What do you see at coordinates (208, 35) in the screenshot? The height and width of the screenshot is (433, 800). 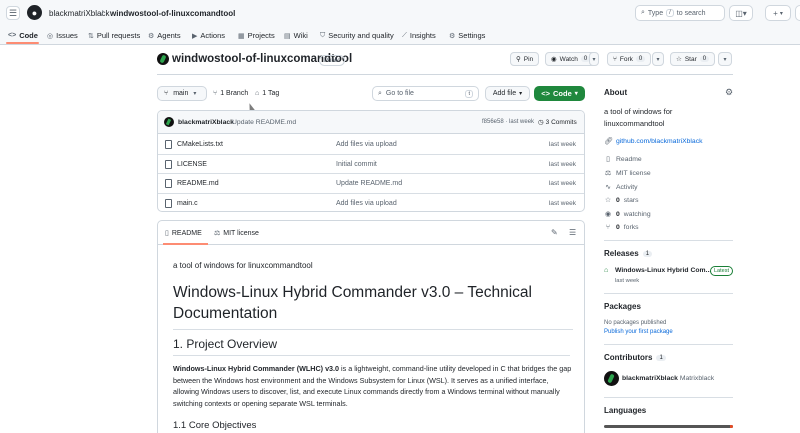 I see `tab-actions: ▶ Actions` at bounding box center [208, 35].